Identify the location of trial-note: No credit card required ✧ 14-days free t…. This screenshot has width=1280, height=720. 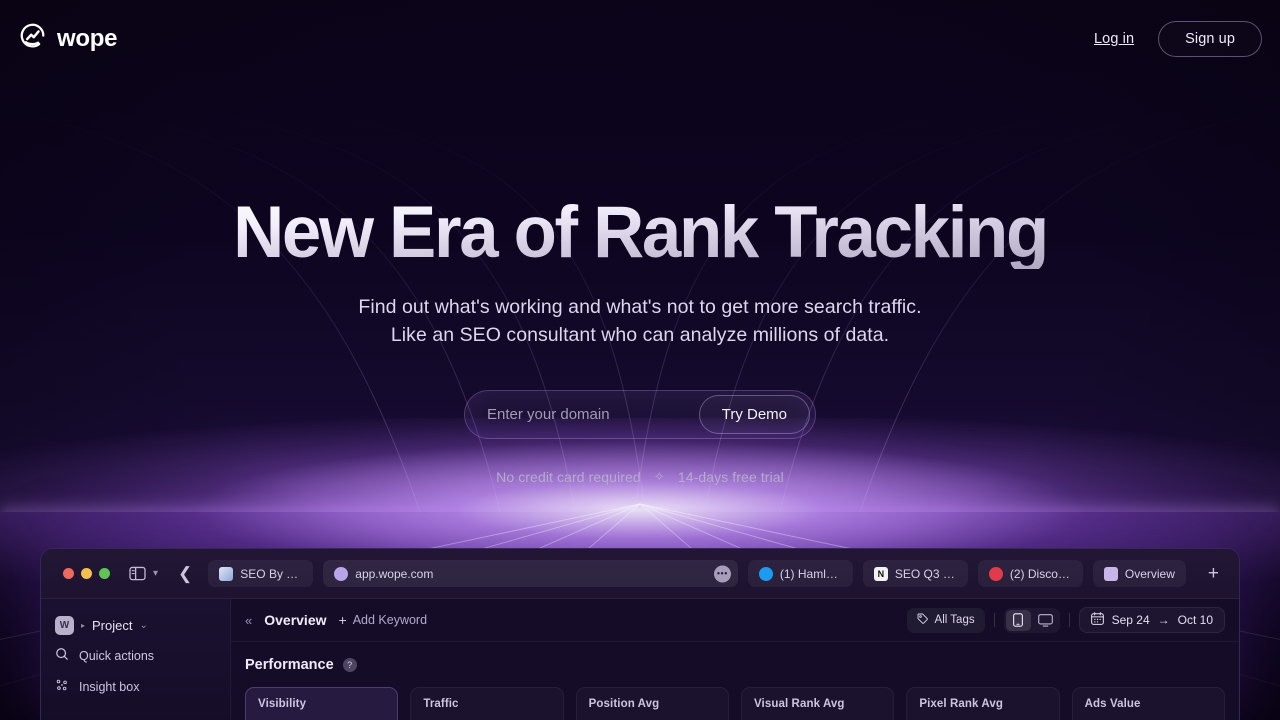
(640, 477).